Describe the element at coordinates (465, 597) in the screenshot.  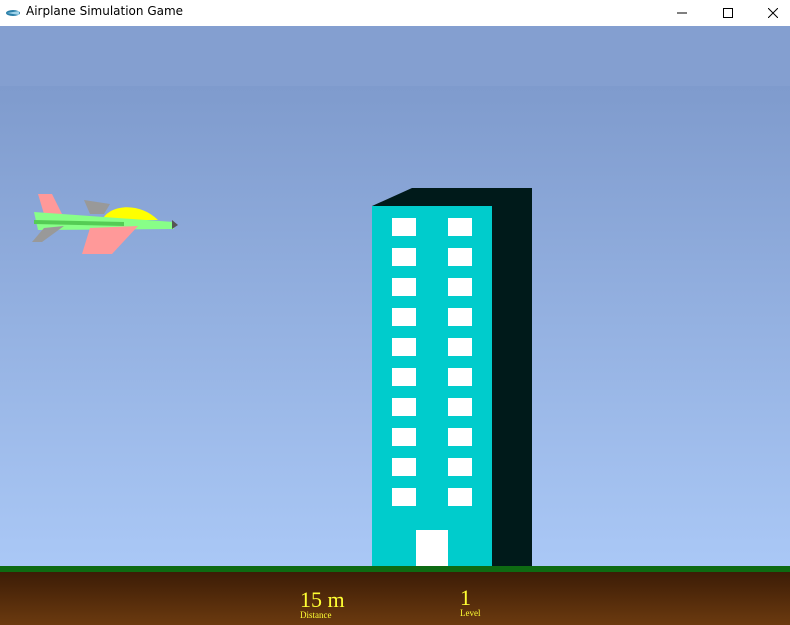
I see `level-value: 1` at that location.